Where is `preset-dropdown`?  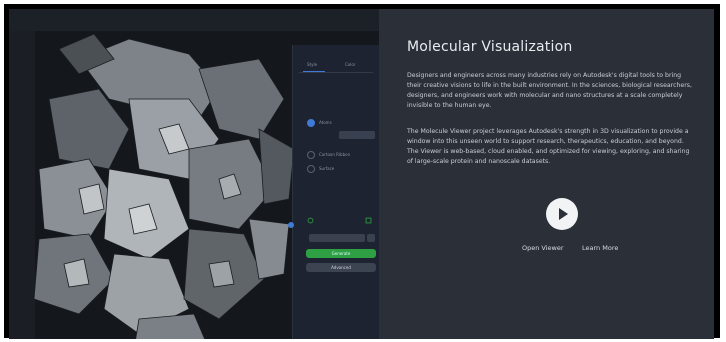 preset-dropdown is located at coordinates (337, 238).